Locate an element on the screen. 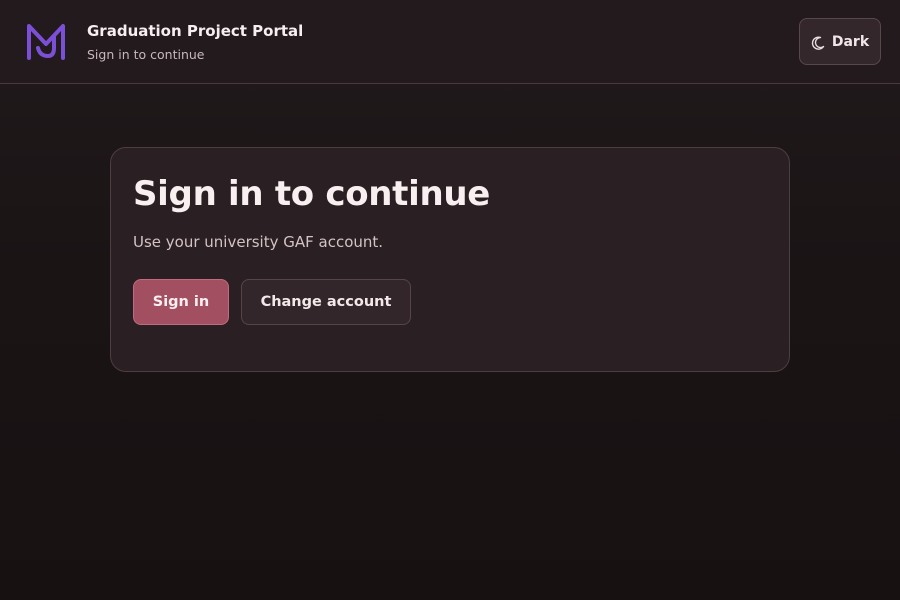 This screenshot has width=900, height=600. app-subtitle: Sign in to continue is located at coordinates (146, 54).